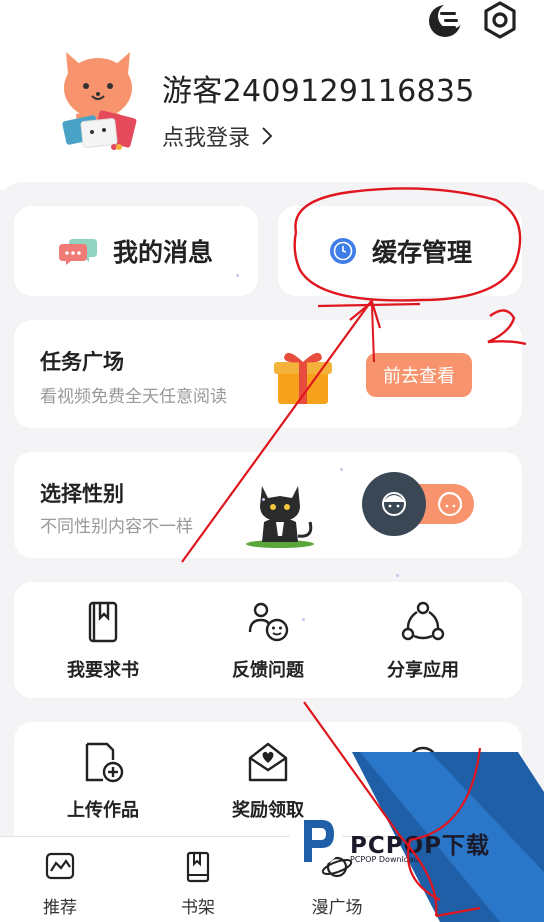 This screenshot has height=922, width=544. Describe the element at coordinates (104, 762) in the screenshot. I see `upload-document-icon` at that location.